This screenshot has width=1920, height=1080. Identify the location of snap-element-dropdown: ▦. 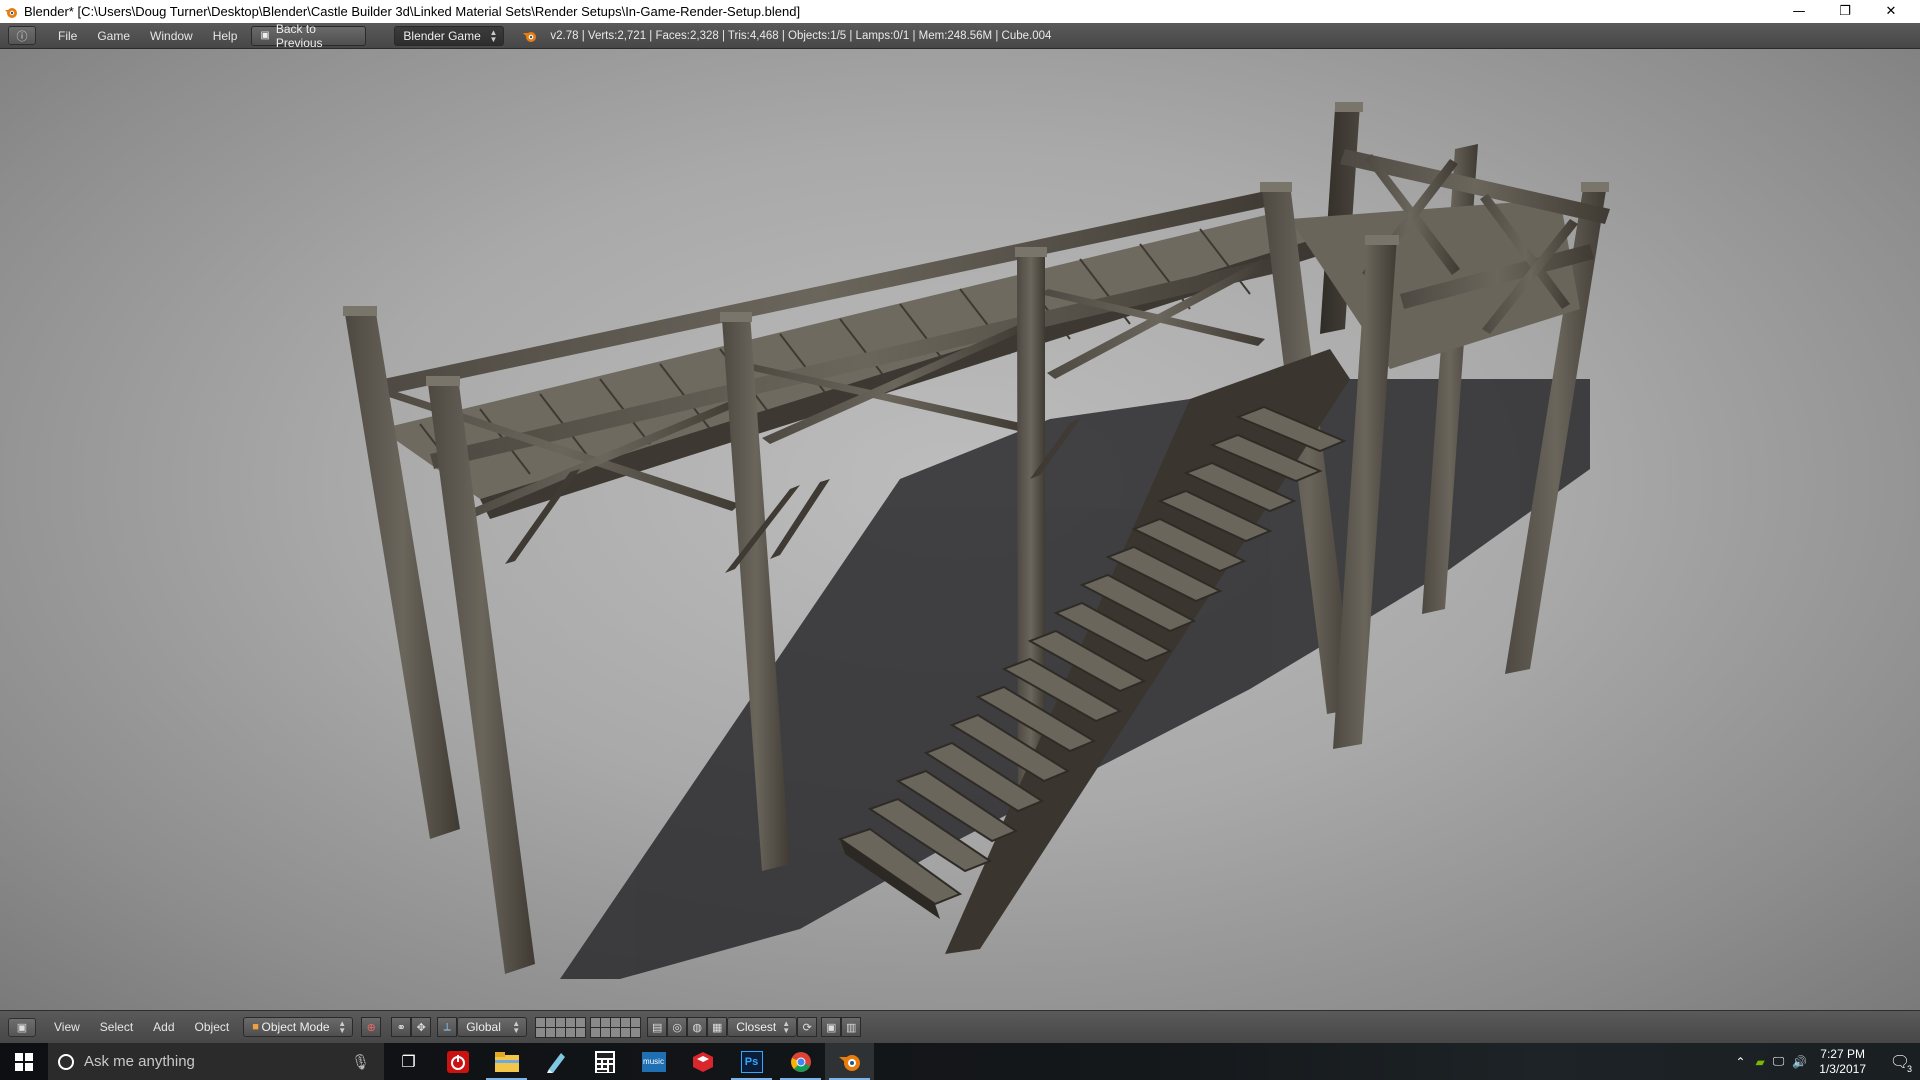
(717, 1027).